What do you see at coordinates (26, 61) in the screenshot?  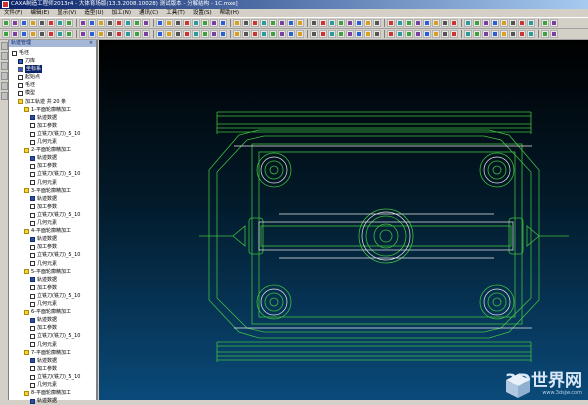 I see `tree-node: 刀库` at bounding box center [26, 61].